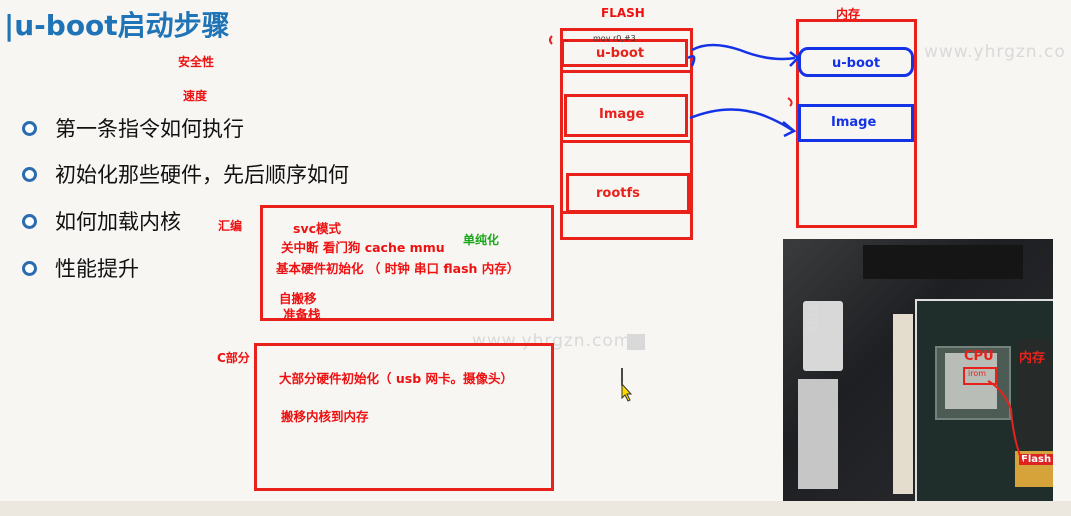 This screenshot has width=1071, height=516. I want to click on red-mark, so click(551, 40).